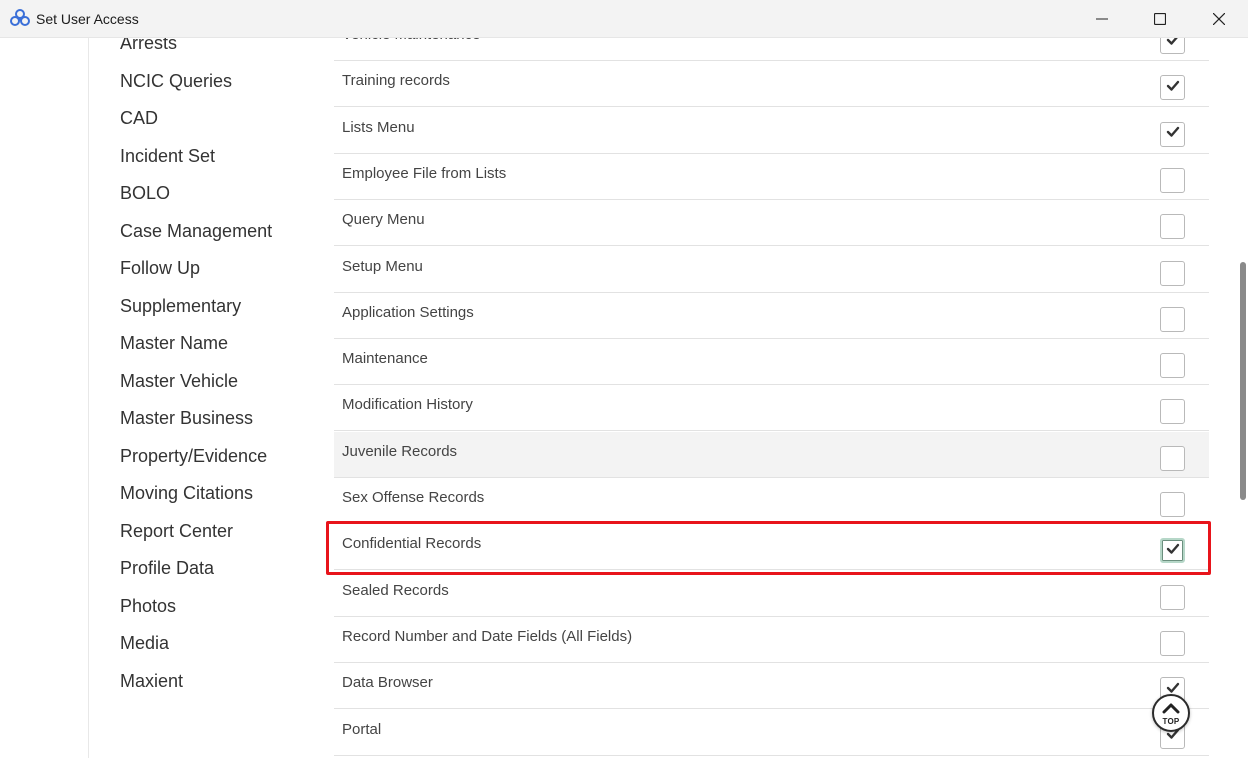 This screenshot has width=1248, height=758. I want to click on scrollbar-thumb, so click(1243, 381).